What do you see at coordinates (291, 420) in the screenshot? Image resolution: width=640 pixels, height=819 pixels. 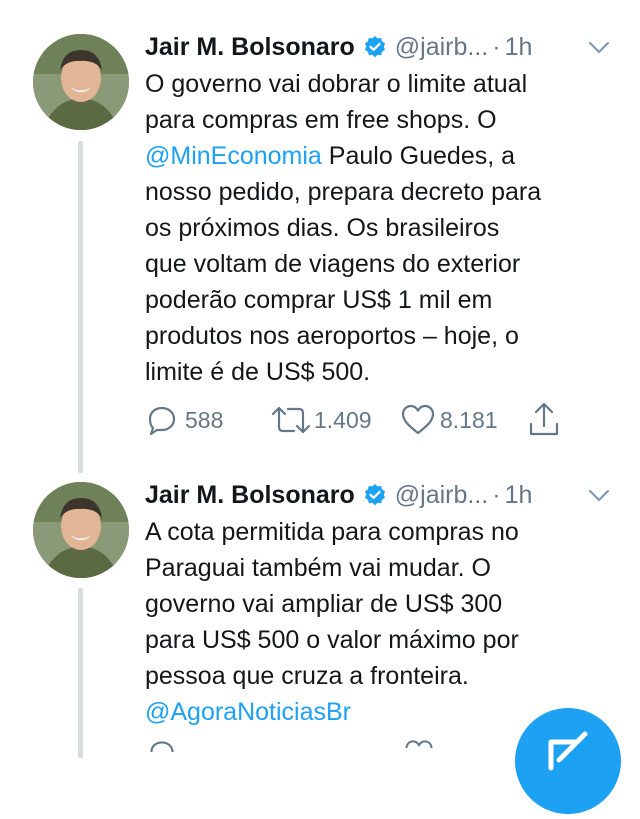 I see `retweet-icon` at bounding box center [291, 420].